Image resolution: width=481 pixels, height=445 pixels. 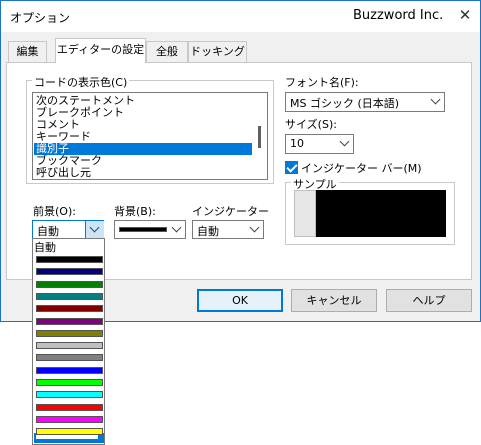 What do you see at coordinates (322, 82) in the screenshot?
I see `font-label: フォント名(F):` at bounding box center [322, 82].